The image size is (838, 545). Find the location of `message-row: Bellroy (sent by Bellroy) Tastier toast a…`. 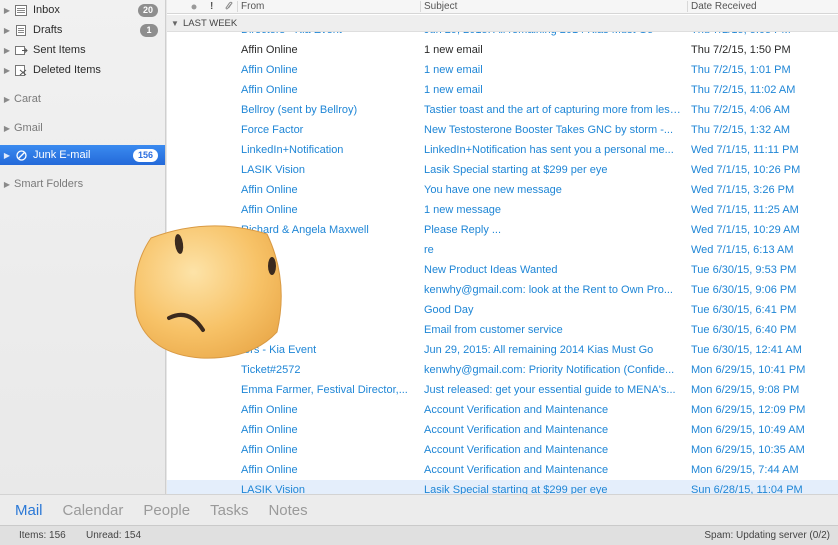

message-row: Bellroy (sent by Bellroy) Tastier toast a… is located at coordinates (502, 110).